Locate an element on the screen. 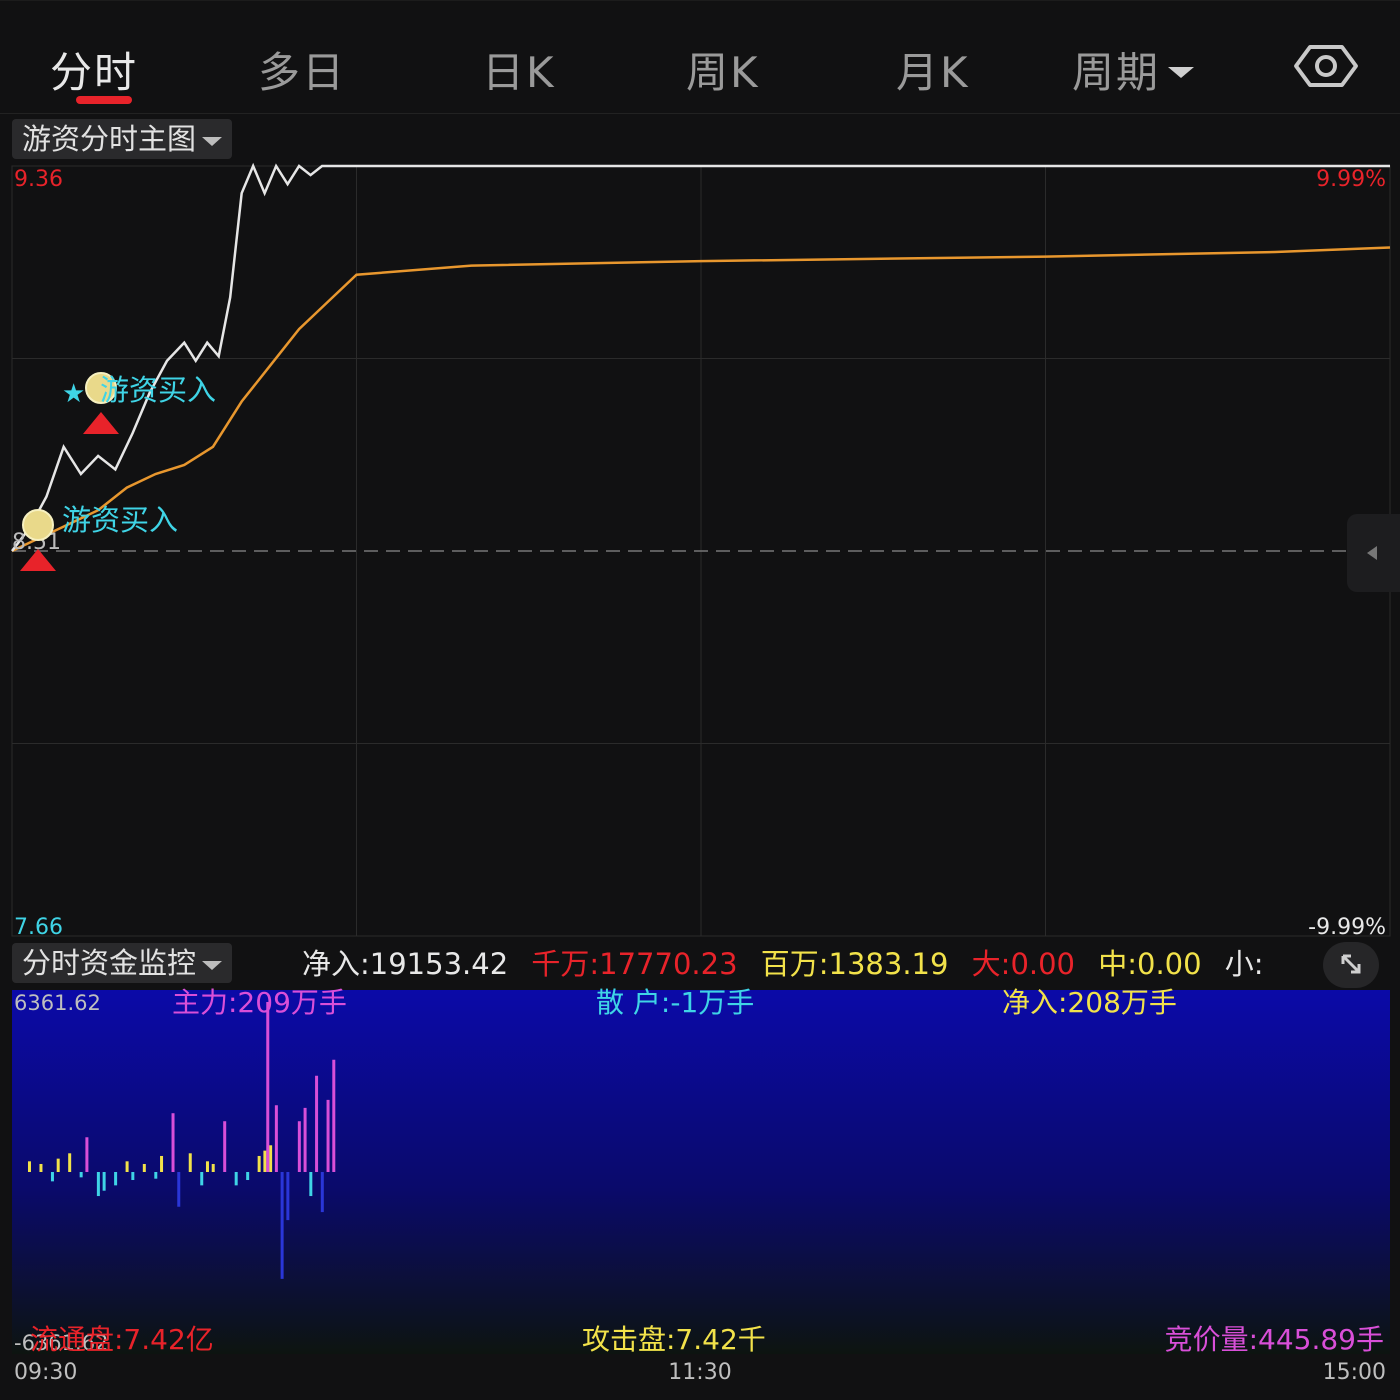  label-gongjipan: 攻击盘:7.42千 is located at coordinates (674, 1339).